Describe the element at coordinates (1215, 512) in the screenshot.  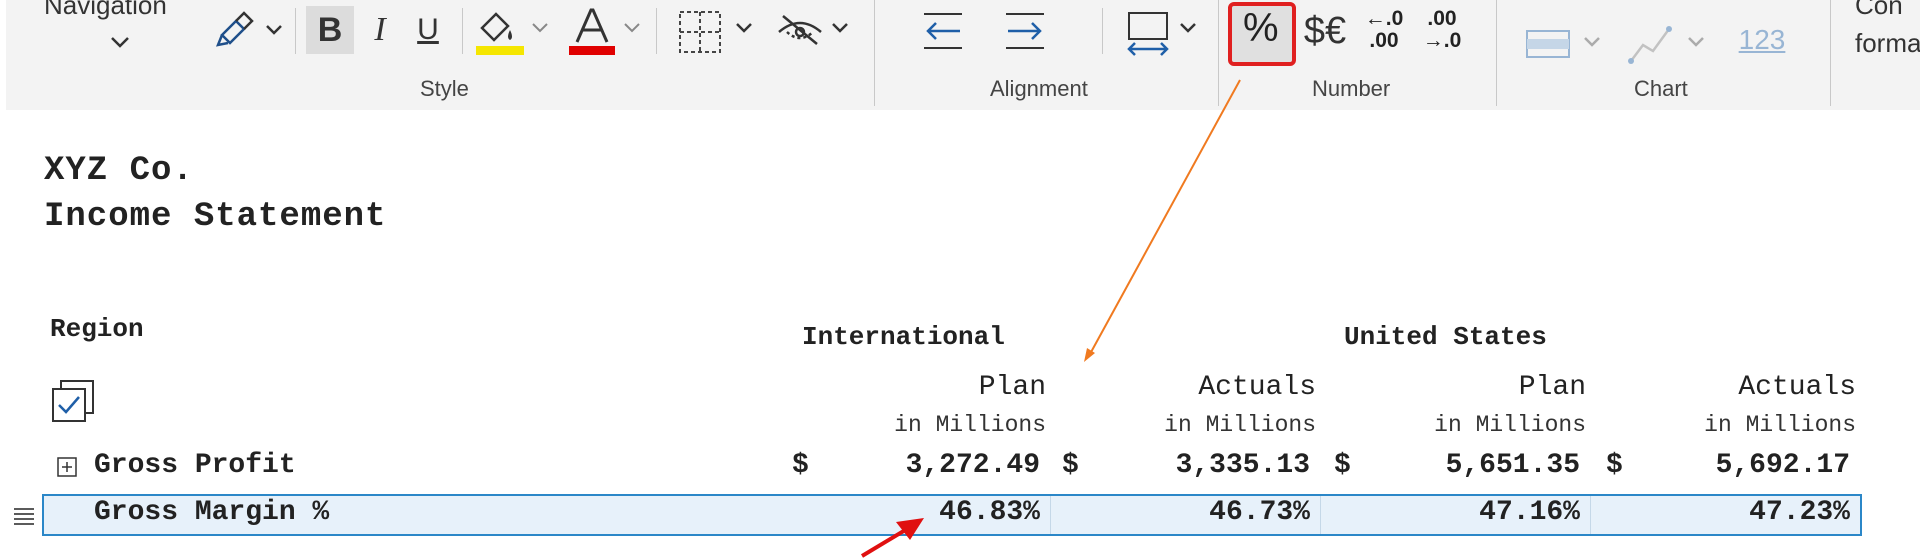
I see `table-cell: 46.73%` at that location.